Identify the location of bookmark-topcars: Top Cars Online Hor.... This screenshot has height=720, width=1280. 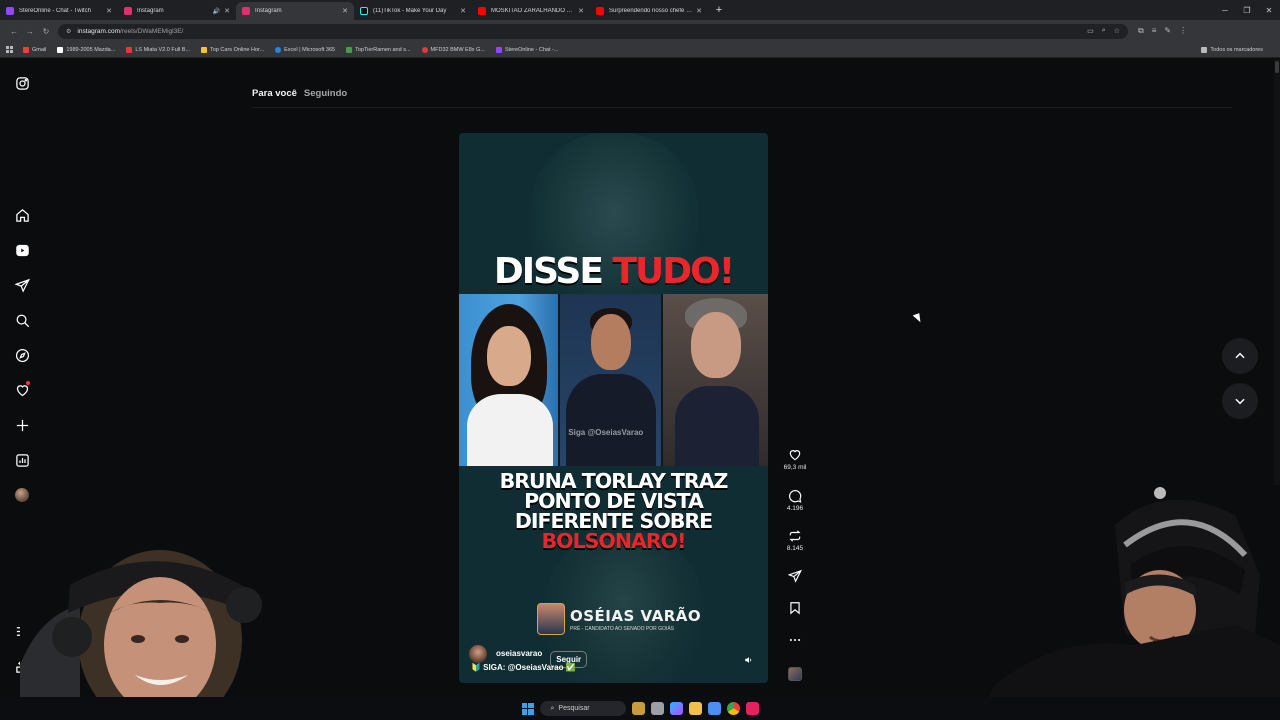
(232, 49).